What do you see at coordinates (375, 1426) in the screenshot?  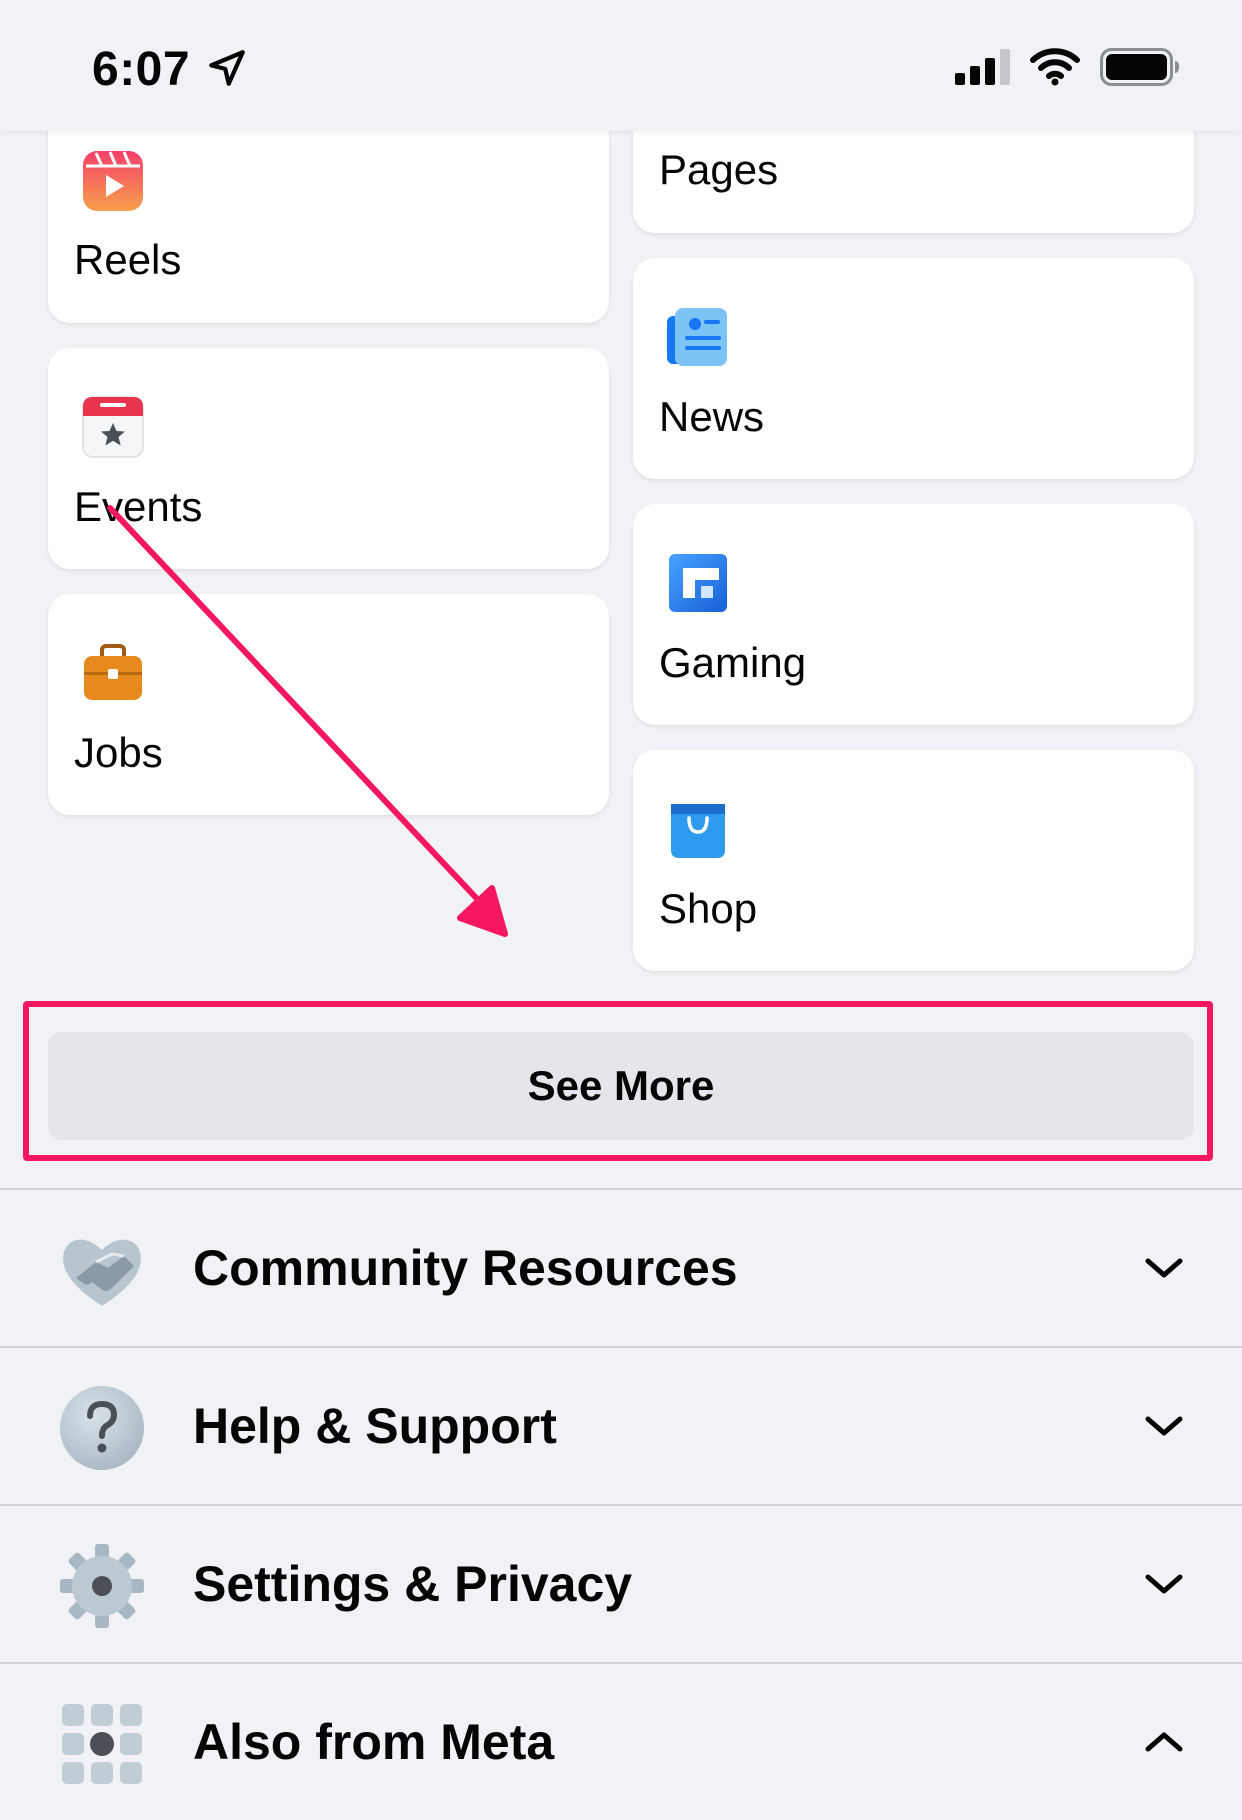 I see `section-label: Help & Support` at bounding box center [375, 1426].